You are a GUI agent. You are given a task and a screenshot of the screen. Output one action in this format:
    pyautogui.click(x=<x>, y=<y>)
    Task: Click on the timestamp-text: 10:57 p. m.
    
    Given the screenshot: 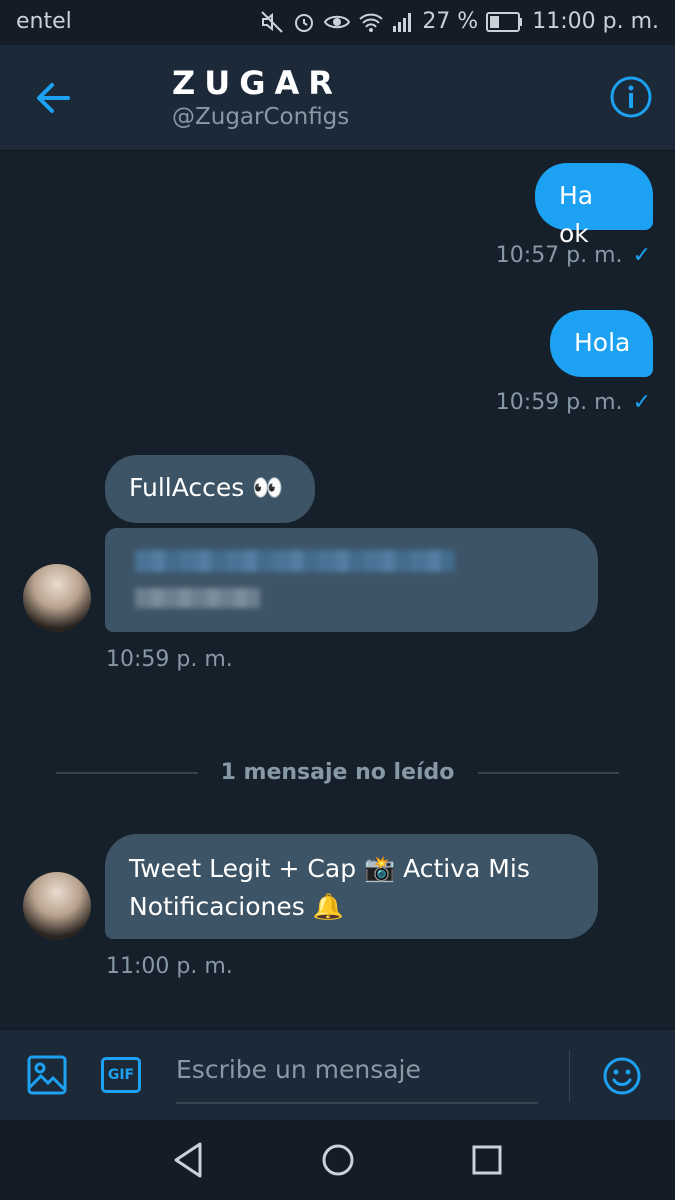 What is the action you would take?
    pyautogui.click(x=559, y=255)
    